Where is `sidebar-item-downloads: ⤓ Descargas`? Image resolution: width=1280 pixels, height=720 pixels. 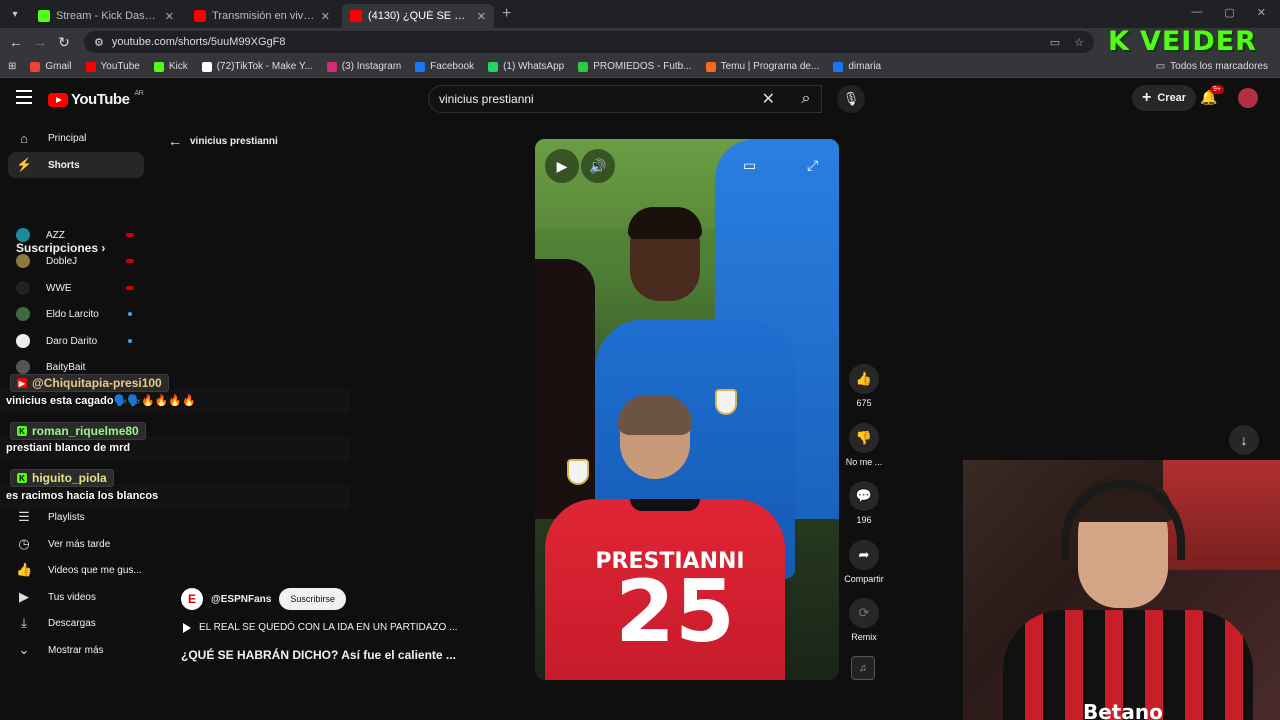
sidebar-item-downloads: ⤓ Descargas is located at coordinates (76, 623).